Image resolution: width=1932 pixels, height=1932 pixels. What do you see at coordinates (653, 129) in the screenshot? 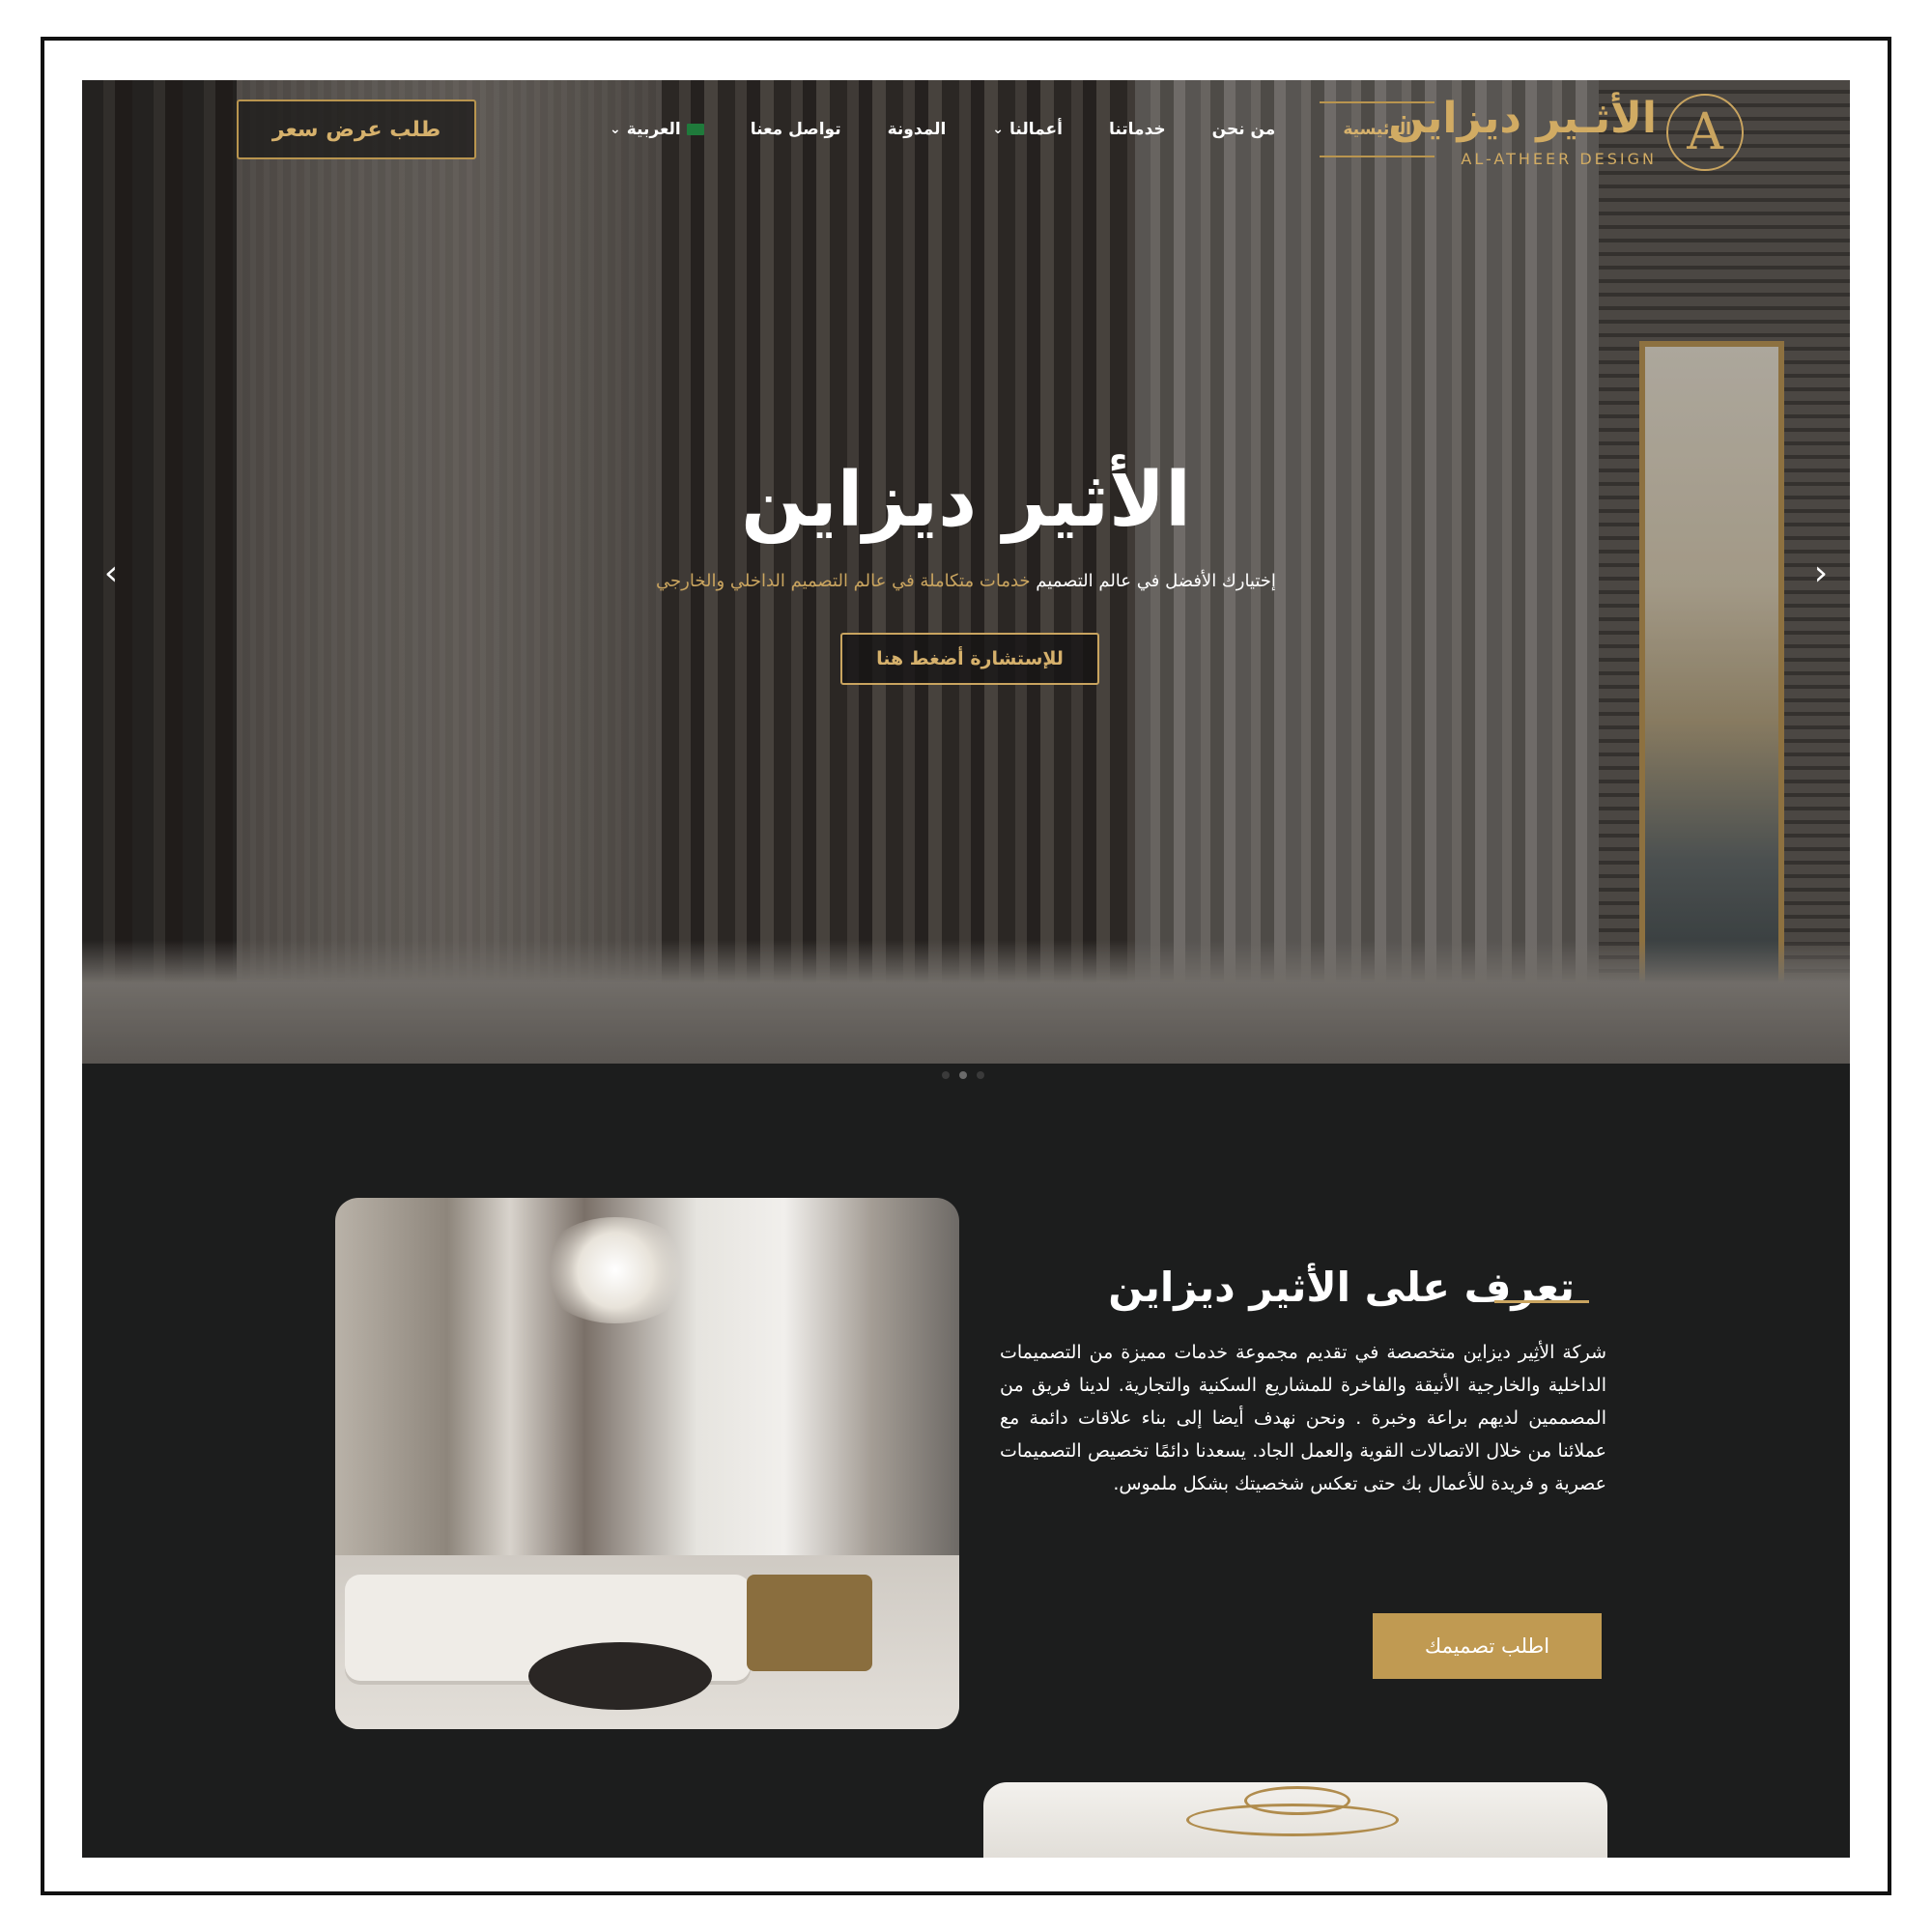
I see `language-label: العربية` at bounding box center [653, 129].